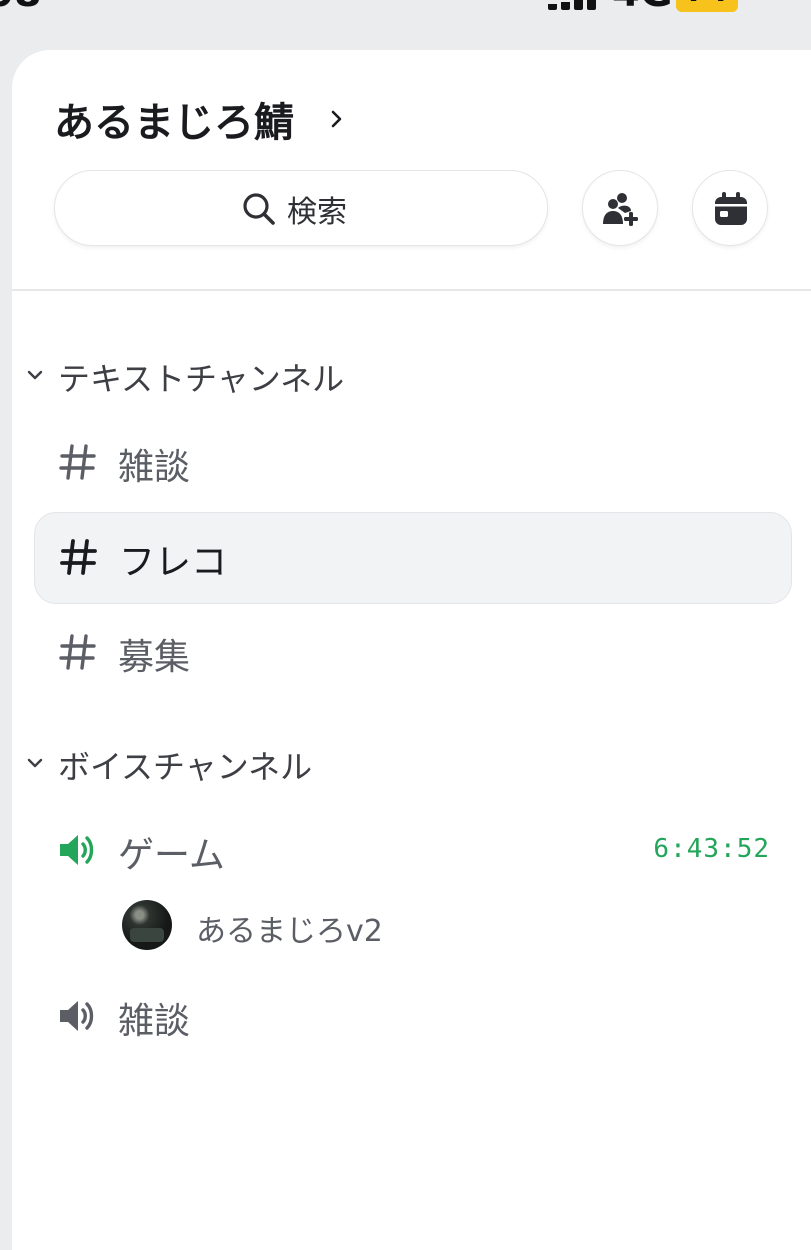  Describe the element at coordinates (337, 119) in the screenshot. I see `chevron-right-icon` at that location.